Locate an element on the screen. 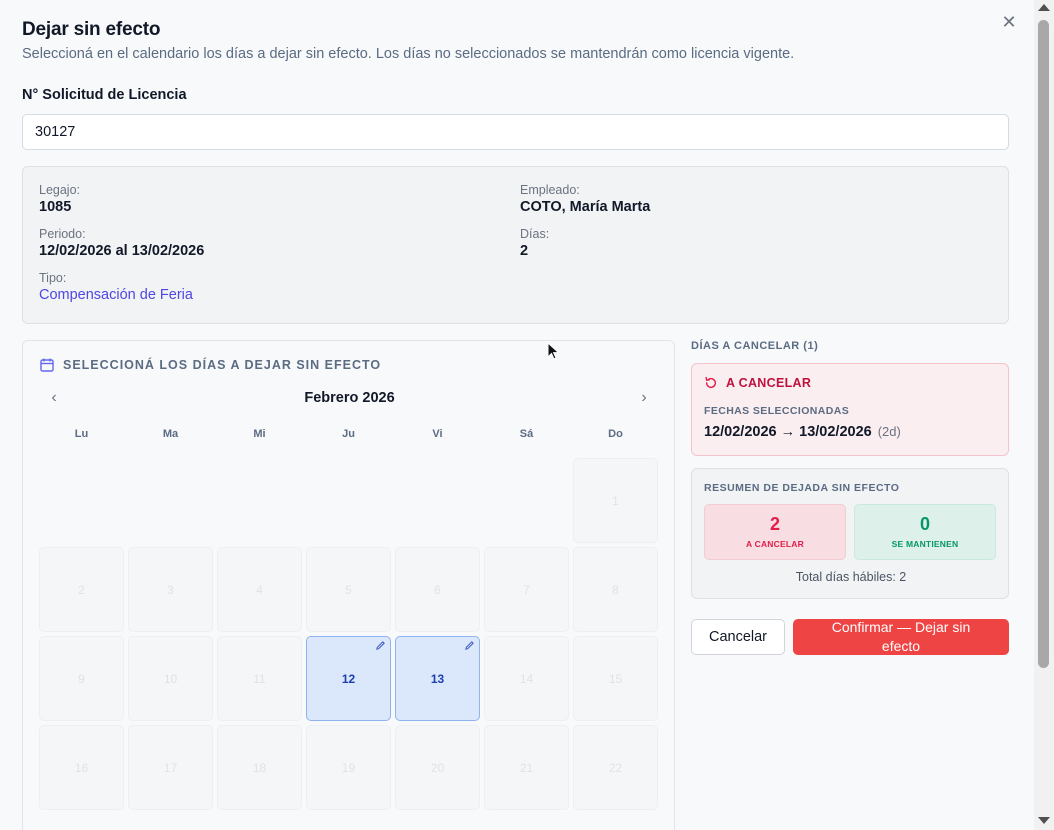 The image size is (1054, 830). scroll-up-arrow-icon is located at coordinates (1044, 7).